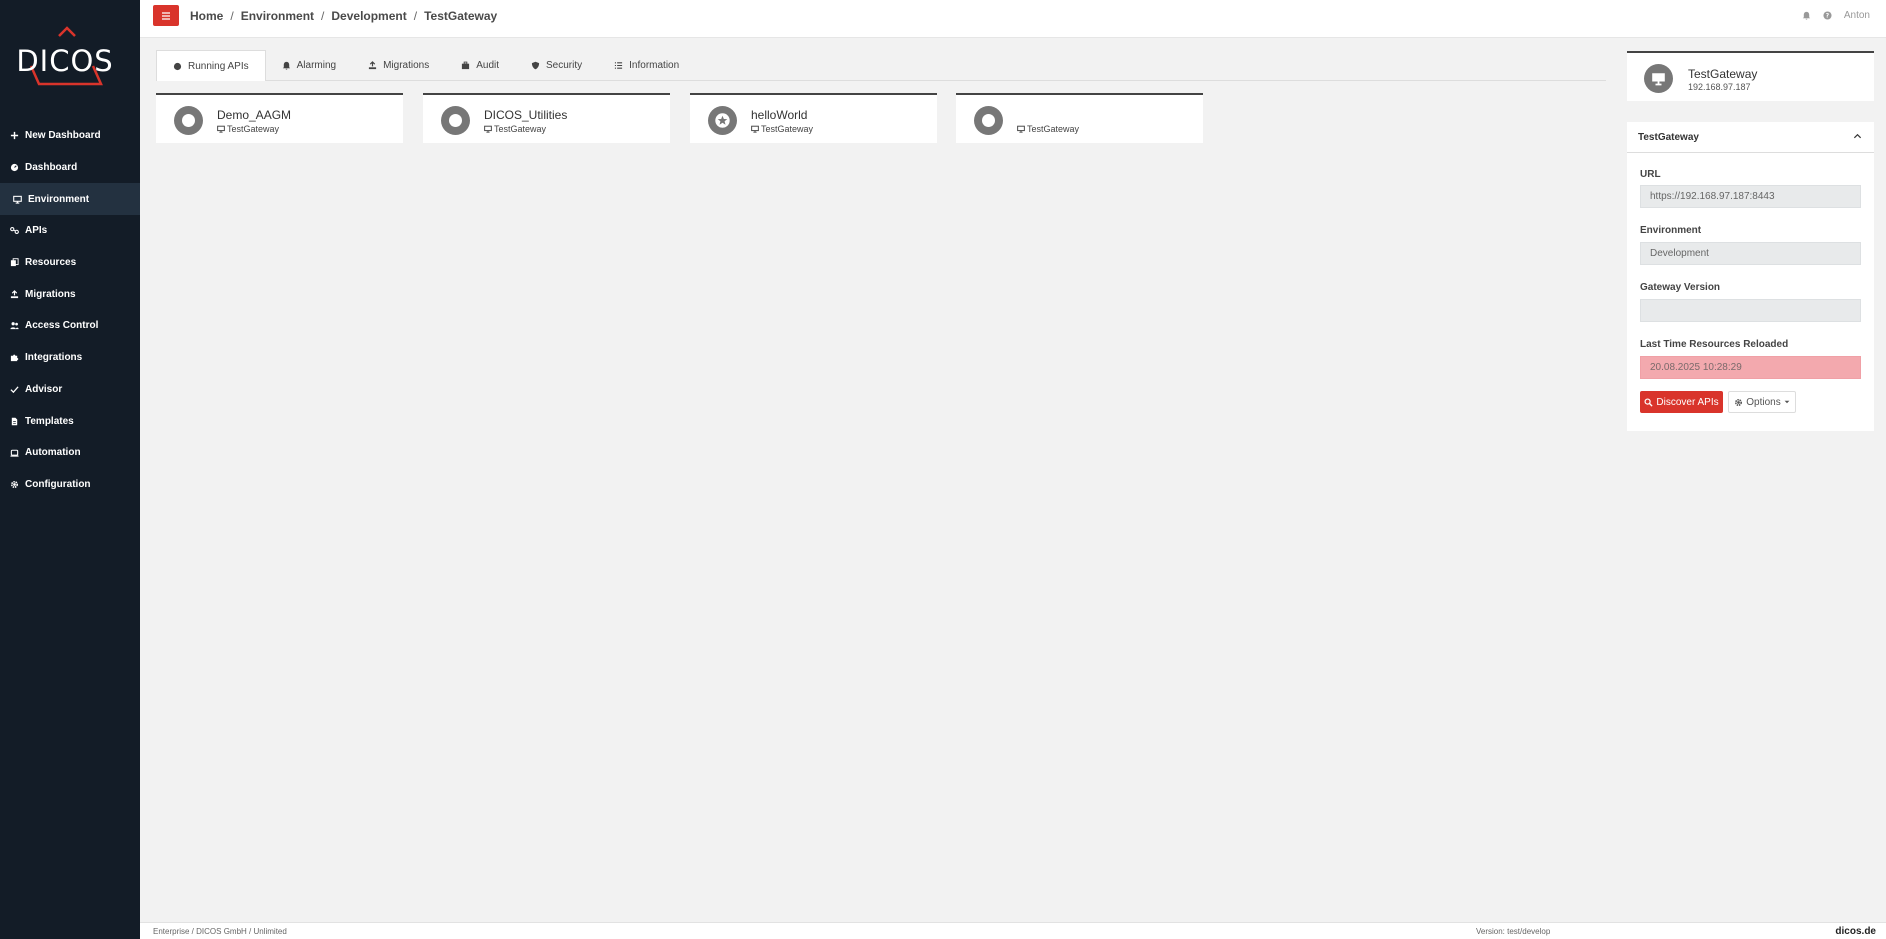  What do you see at coordinates (70, 231) in the screenshot?
I see `sidebar-item-apis: APIs` at bounding box center [70, 231].